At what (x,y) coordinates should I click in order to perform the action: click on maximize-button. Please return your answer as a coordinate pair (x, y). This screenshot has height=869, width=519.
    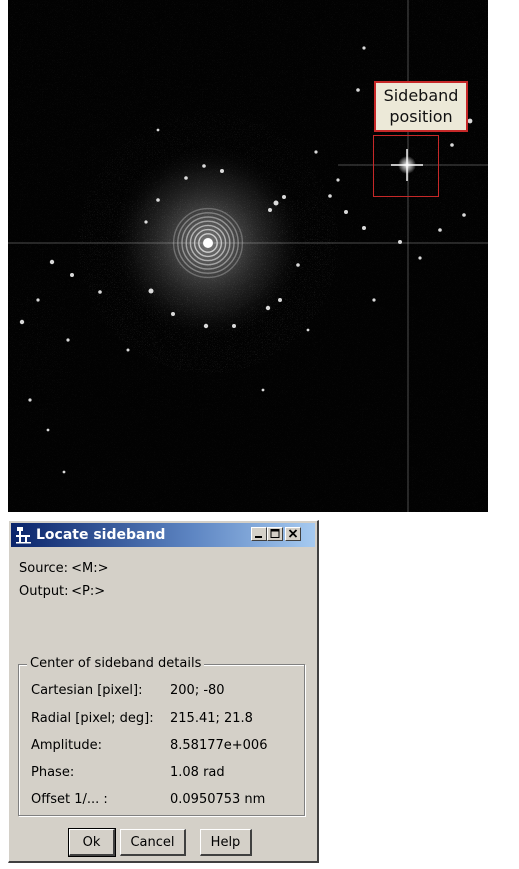
    Looking at the image, I should click on (275, 534).